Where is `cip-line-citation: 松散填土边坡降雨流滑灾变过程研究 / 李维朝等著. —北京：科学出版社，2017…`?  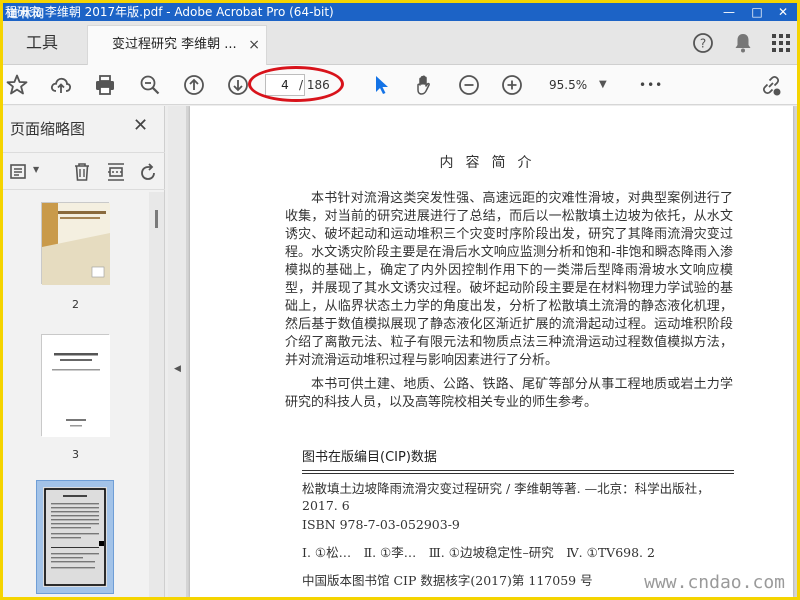
cip-line-citation: 松散填土边坡降雨流滑灾变过程研究 / 李维朝等著. —北京：科学出版社，2017… is located at coordinates (506, 497).